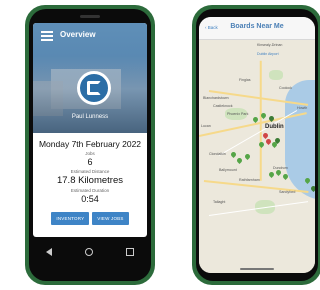 This screenshot has height=290, width=320. Describe the element at coordinates (90, 16) in the screenshot. I see `speaker` at that location.